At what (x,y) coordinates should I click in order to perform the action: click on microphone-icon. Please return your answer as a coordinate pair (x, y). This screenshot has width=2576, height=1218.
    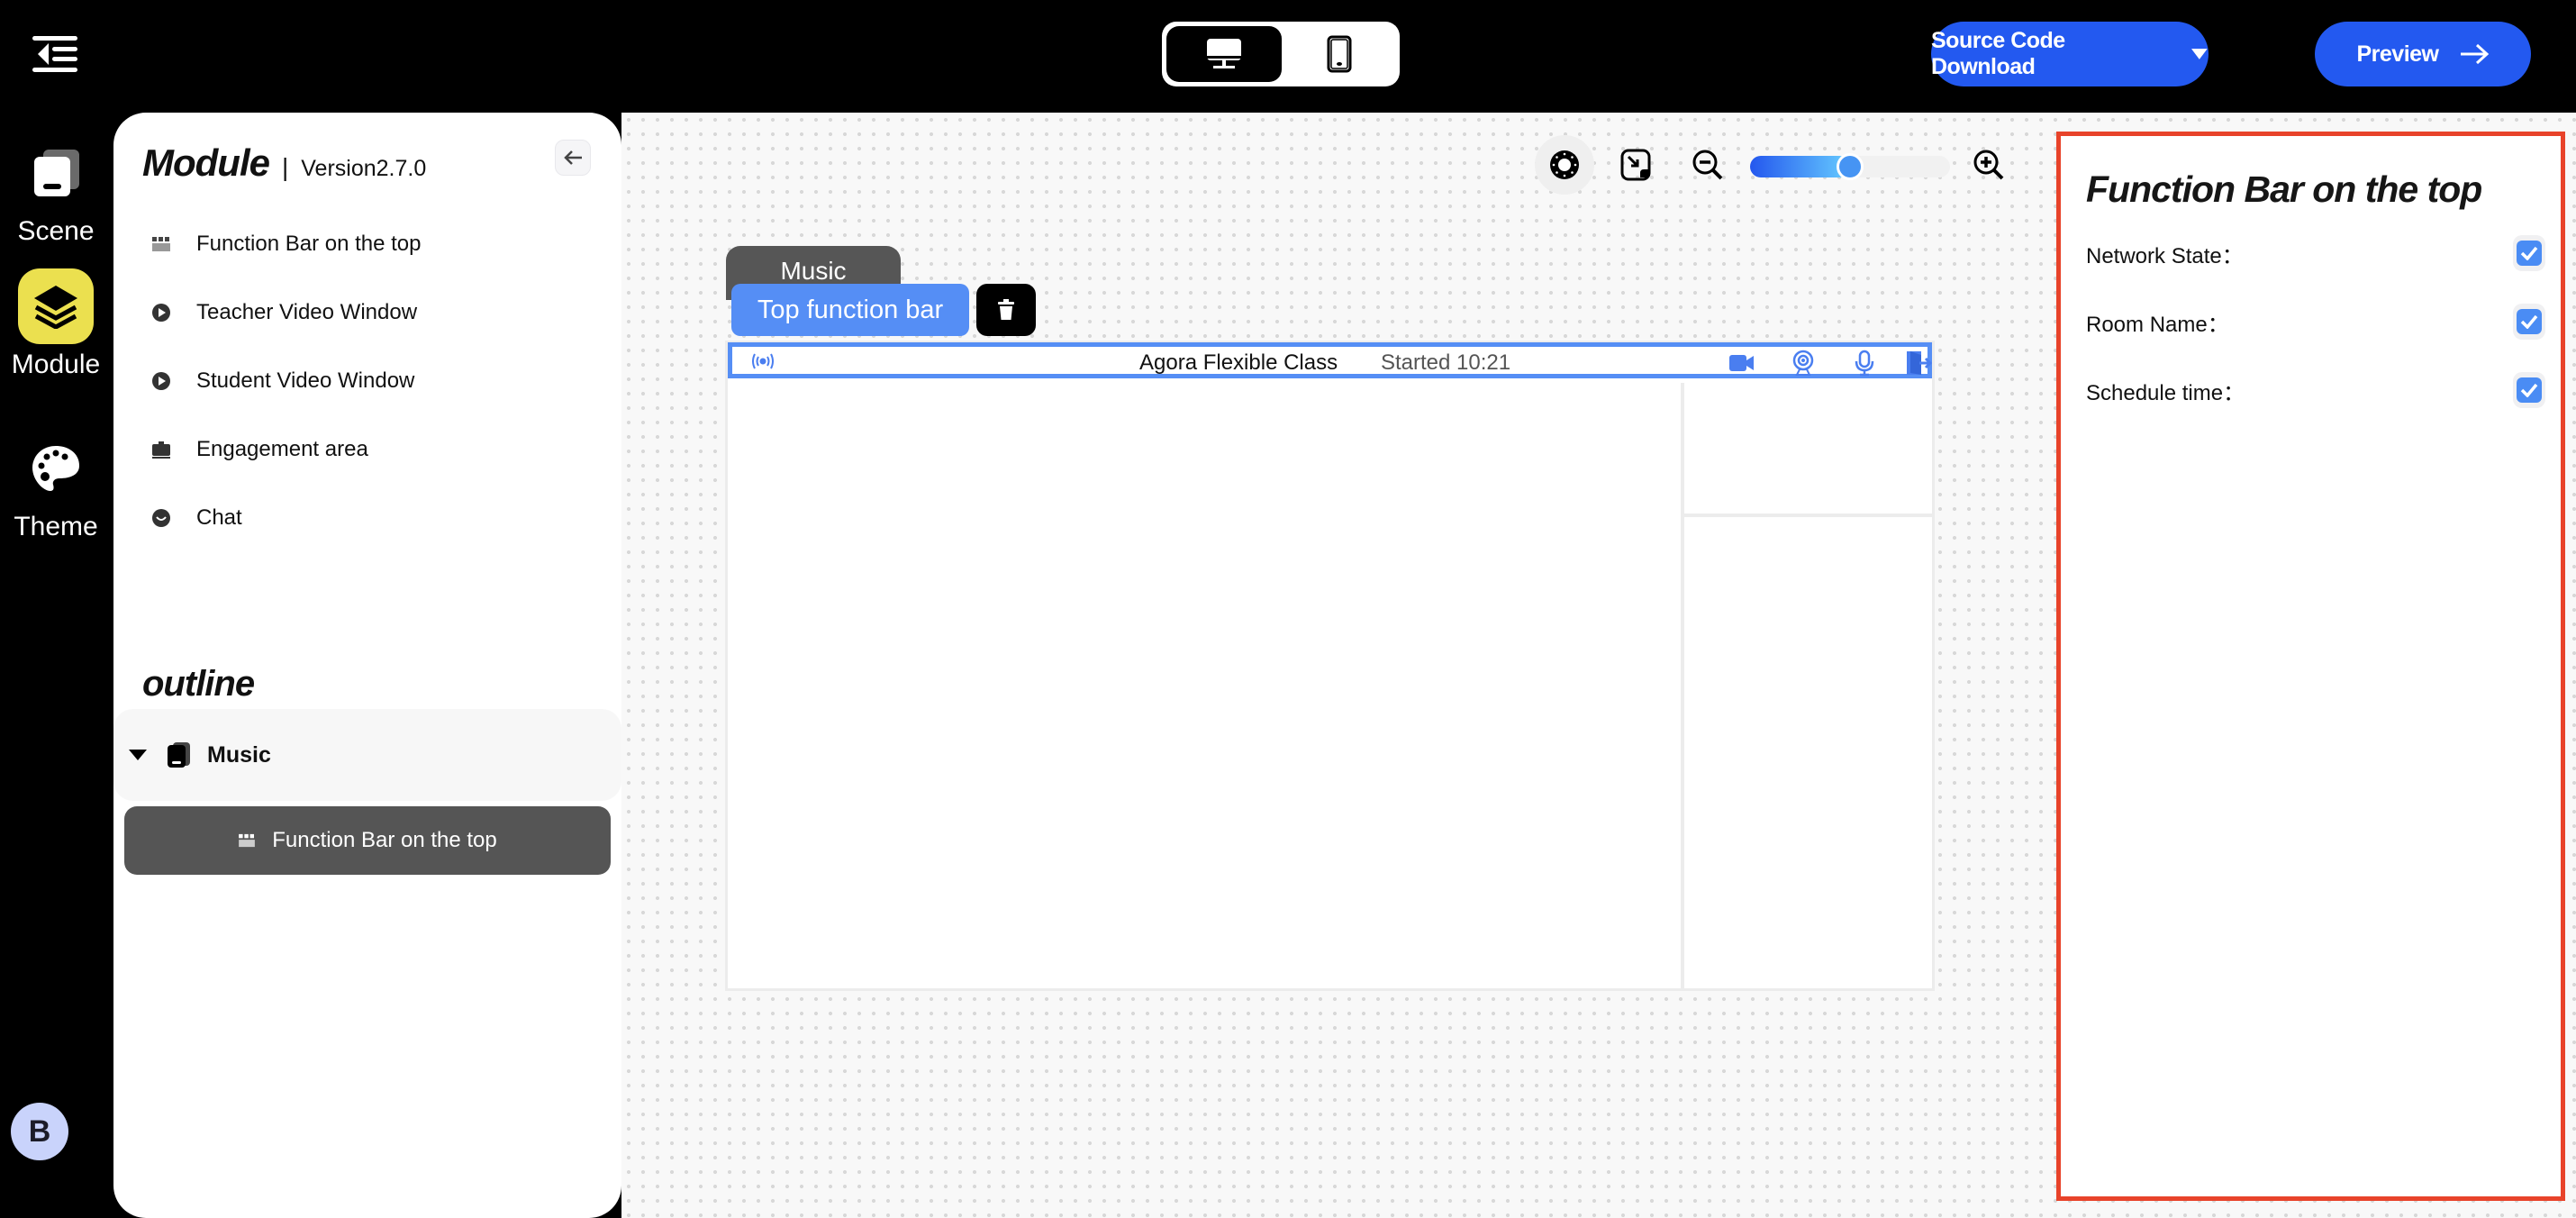
    Looking at the image, I should click on (1864, 363).